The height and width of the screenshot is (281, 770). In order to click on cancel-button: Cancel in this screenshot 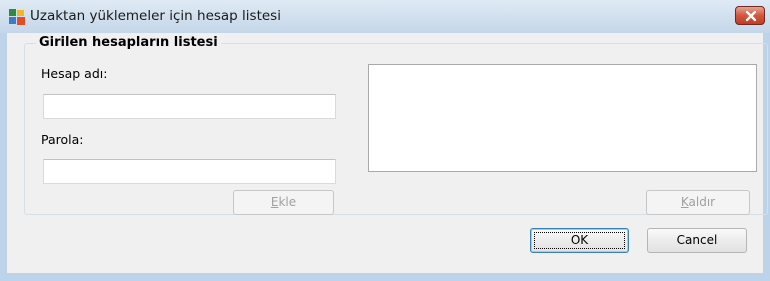, I will do `click(697, 240)`.